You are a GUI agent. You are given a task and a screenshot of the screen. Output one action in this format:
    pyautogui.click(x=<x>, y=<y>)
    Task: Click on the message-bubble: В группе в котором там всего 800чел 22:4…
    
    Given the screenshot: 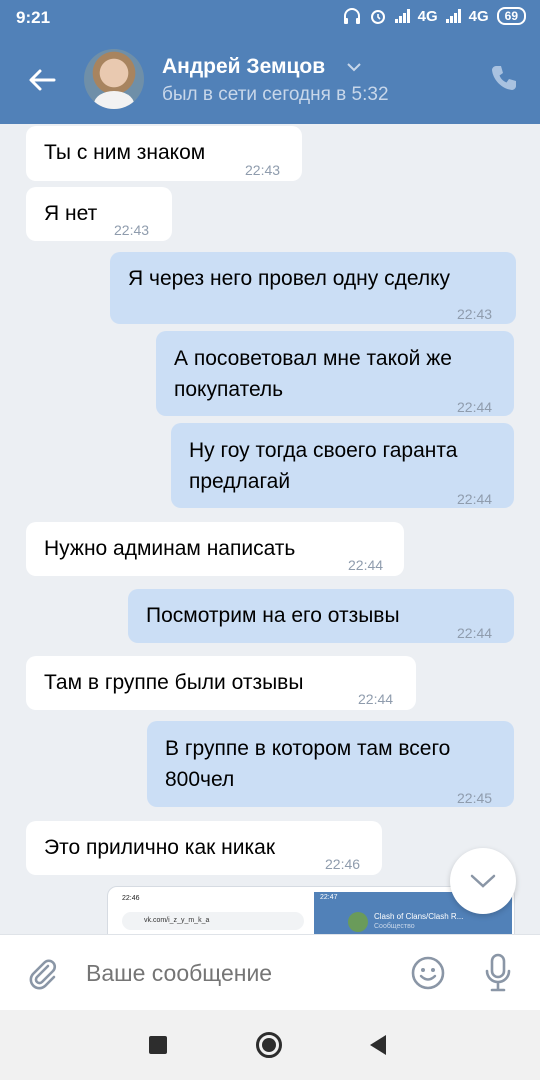 What is the action you would take?
    pyautogui.click(x=330, y=764)
    